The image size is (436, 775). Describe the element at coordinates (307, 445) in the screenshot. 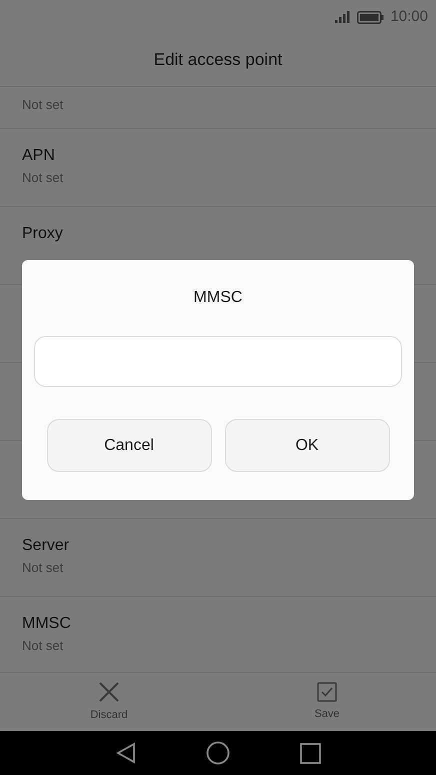

I see `dialog-button: OK` at that location.